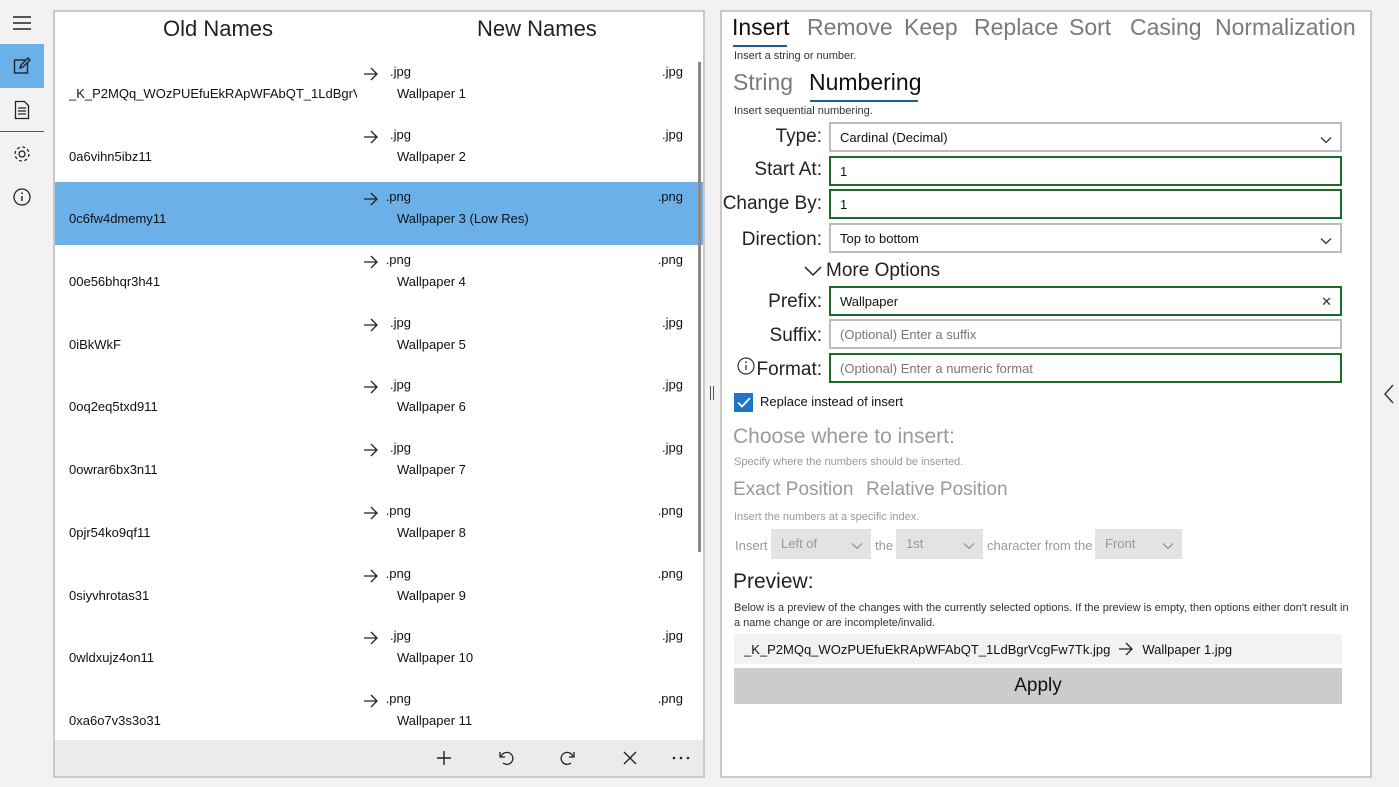 This screenshot has width=1399, height=787. I want to click on tab-insert: Insert, so click(761, 27).